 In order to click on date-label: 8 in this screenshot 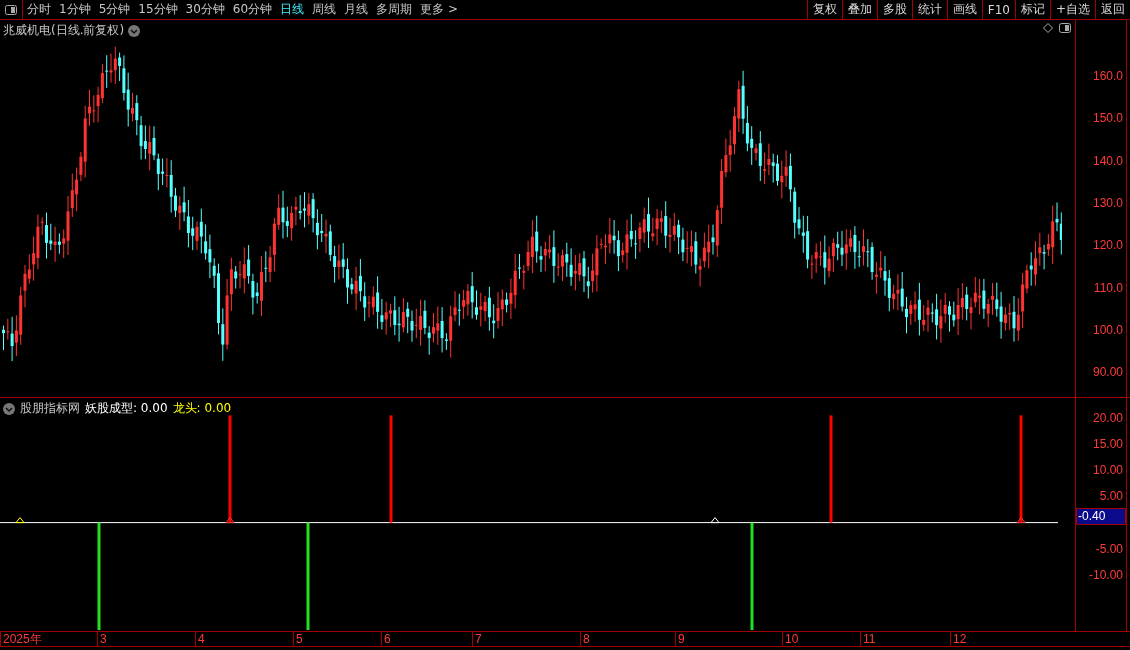, I will do `click(585, 639)`.